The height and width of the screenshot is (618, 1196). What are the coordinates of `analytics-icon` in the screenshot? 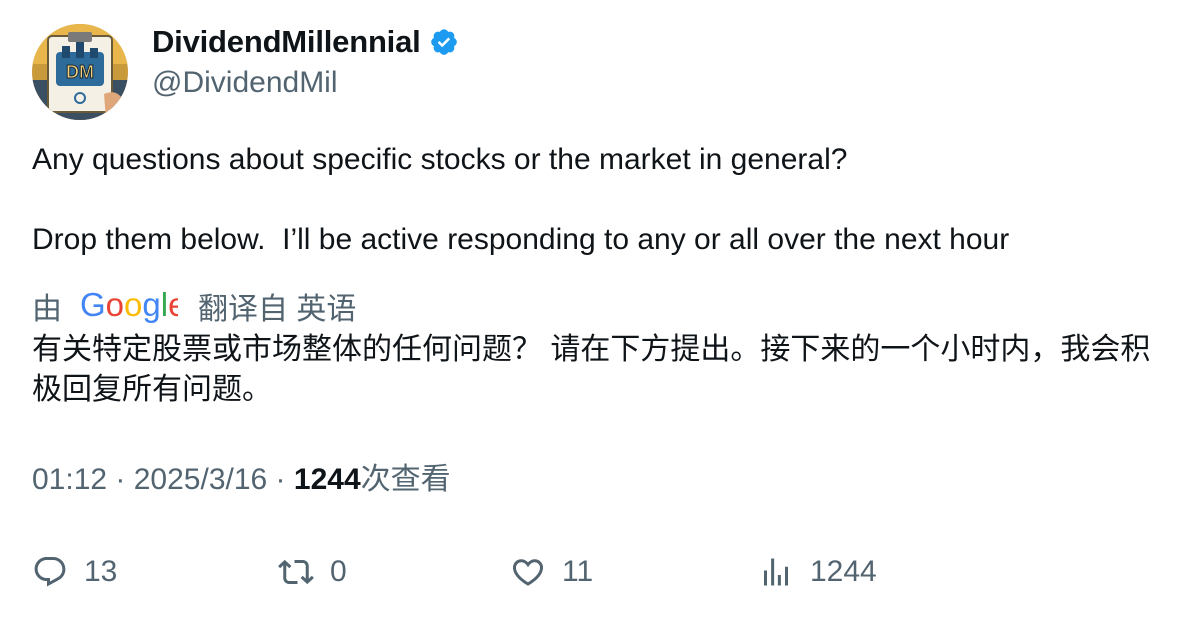 It's located at (776, 572).